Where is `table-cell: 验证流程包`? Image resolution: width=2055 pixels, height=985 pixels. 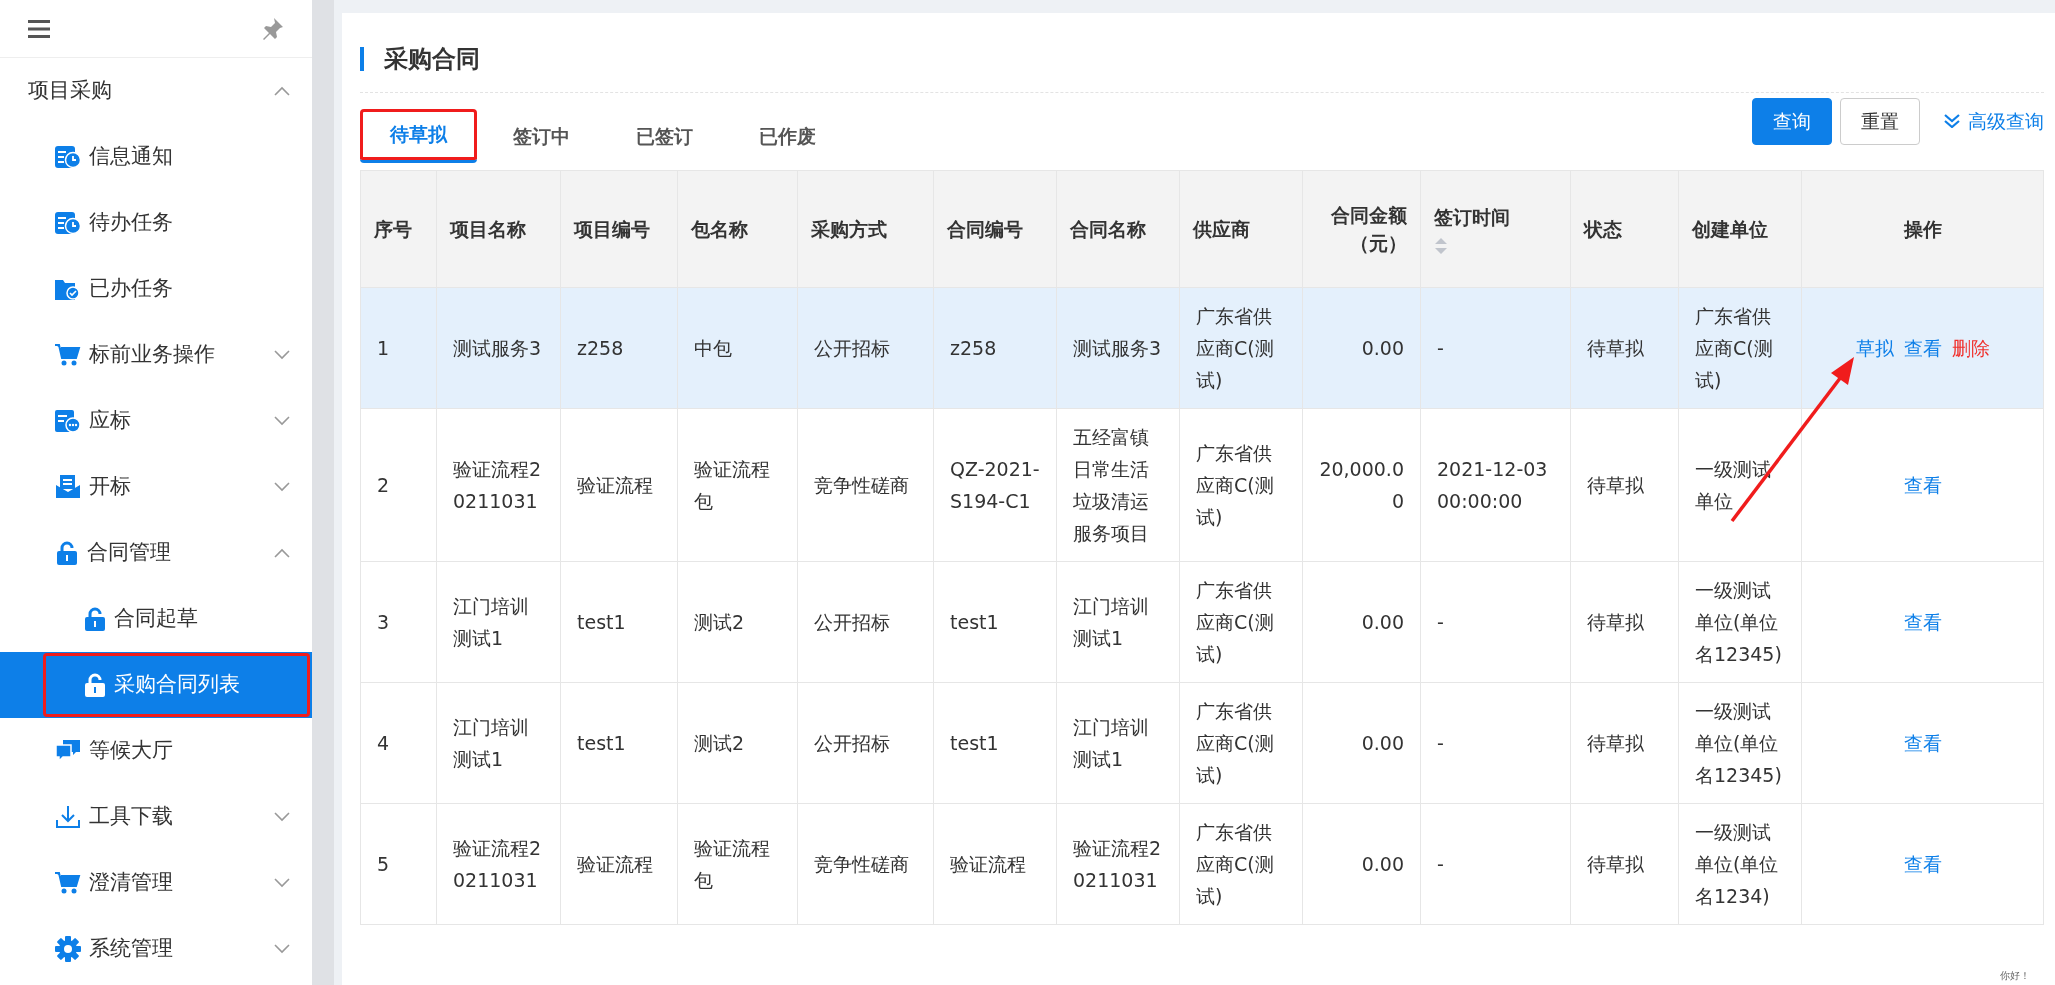
table-cell: 验证流程包 is located at coordinates (737, 485).